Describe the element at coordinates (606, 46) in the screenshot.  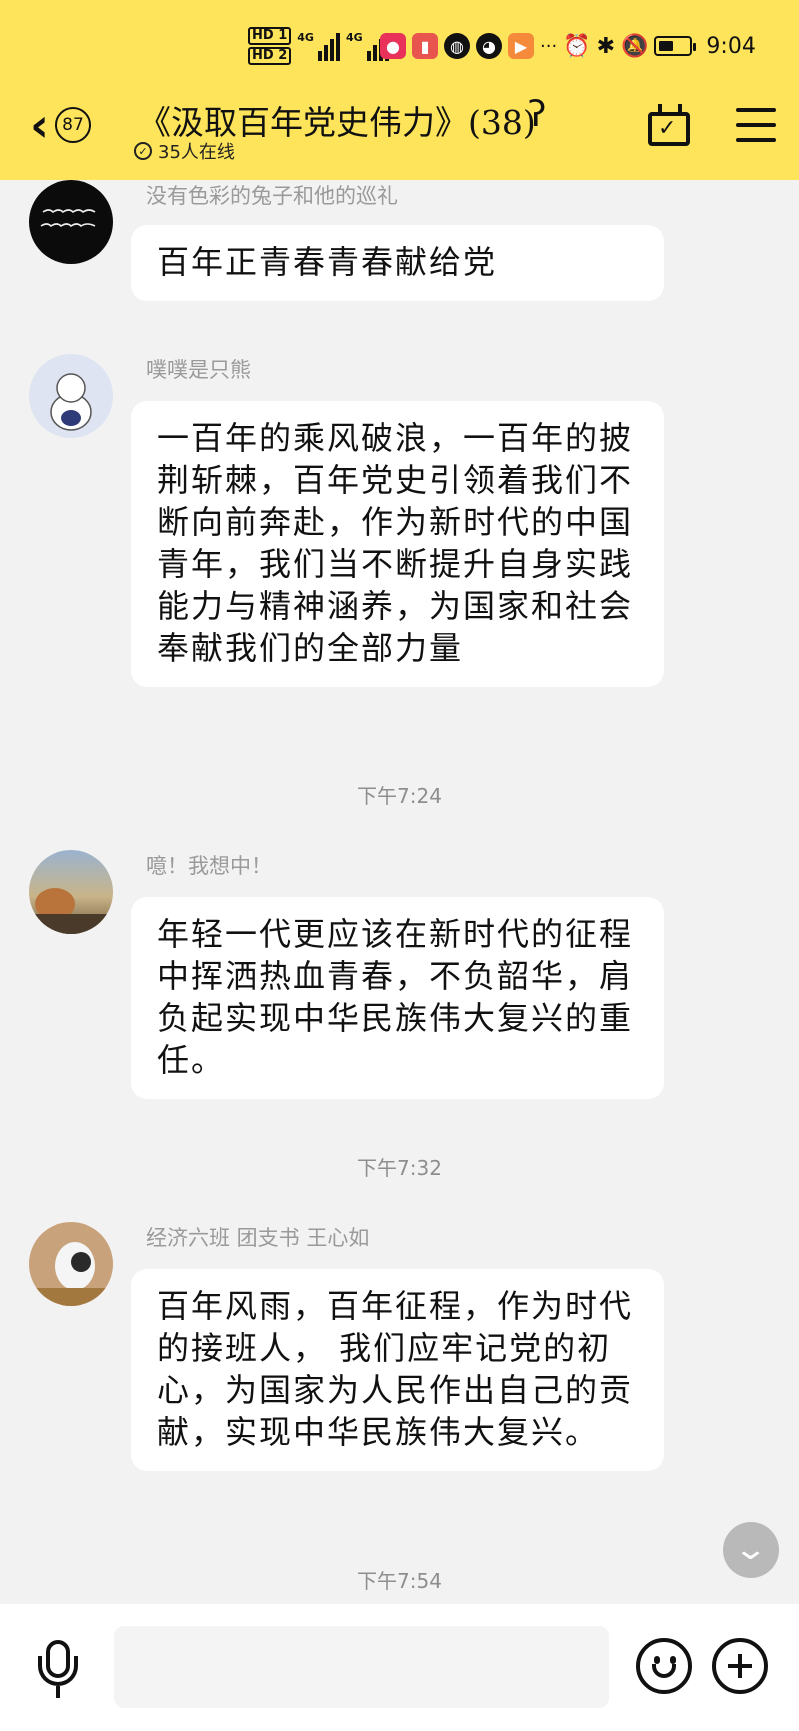
I see `bluetooth-icon: ✱` at that location.